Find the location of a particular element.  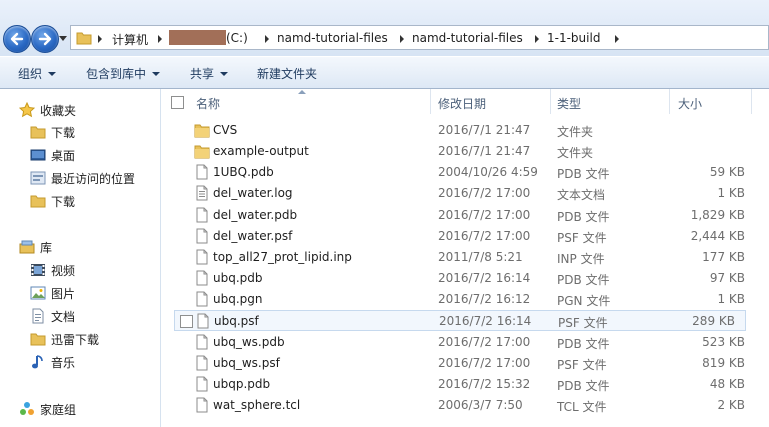

file-row: ubq_ws.pdb 2016/7/2 17:00 PDB 文件 523 KB is located at coordinates (465, 342).